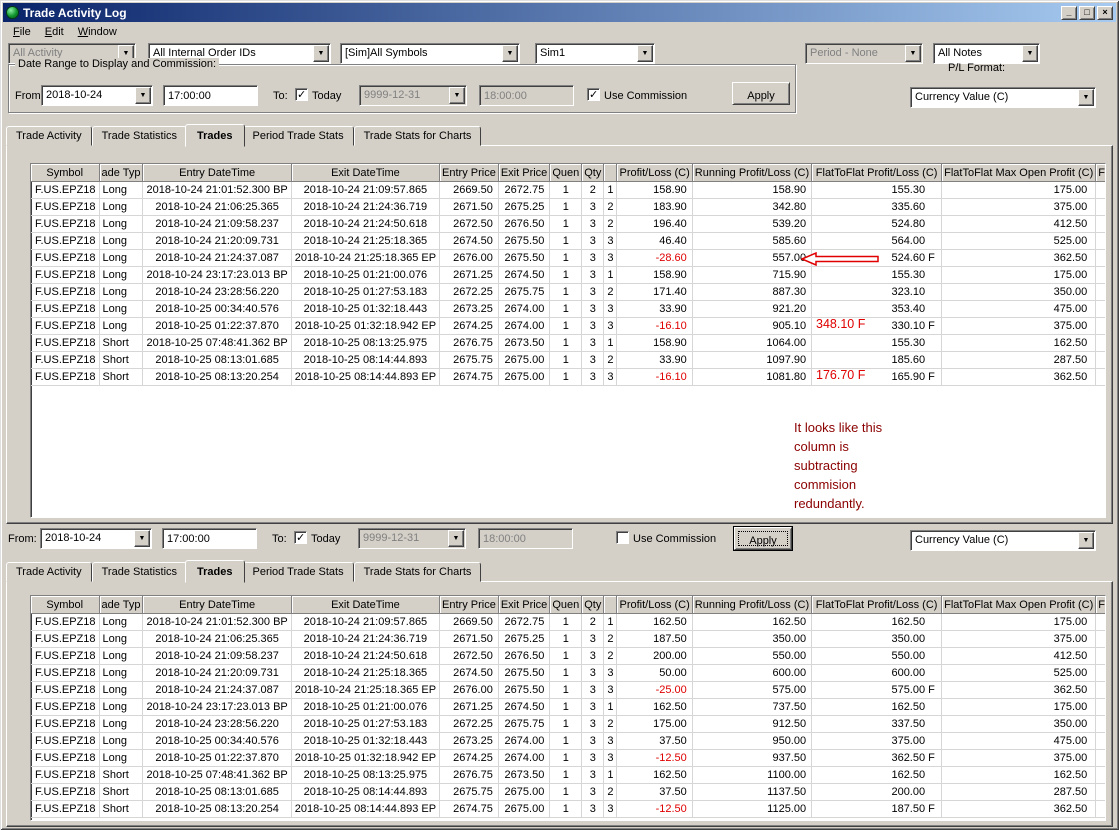 The height and width of the screenshot is (830, 1119). I want to click on close-button: ×, so click(1105, 12).